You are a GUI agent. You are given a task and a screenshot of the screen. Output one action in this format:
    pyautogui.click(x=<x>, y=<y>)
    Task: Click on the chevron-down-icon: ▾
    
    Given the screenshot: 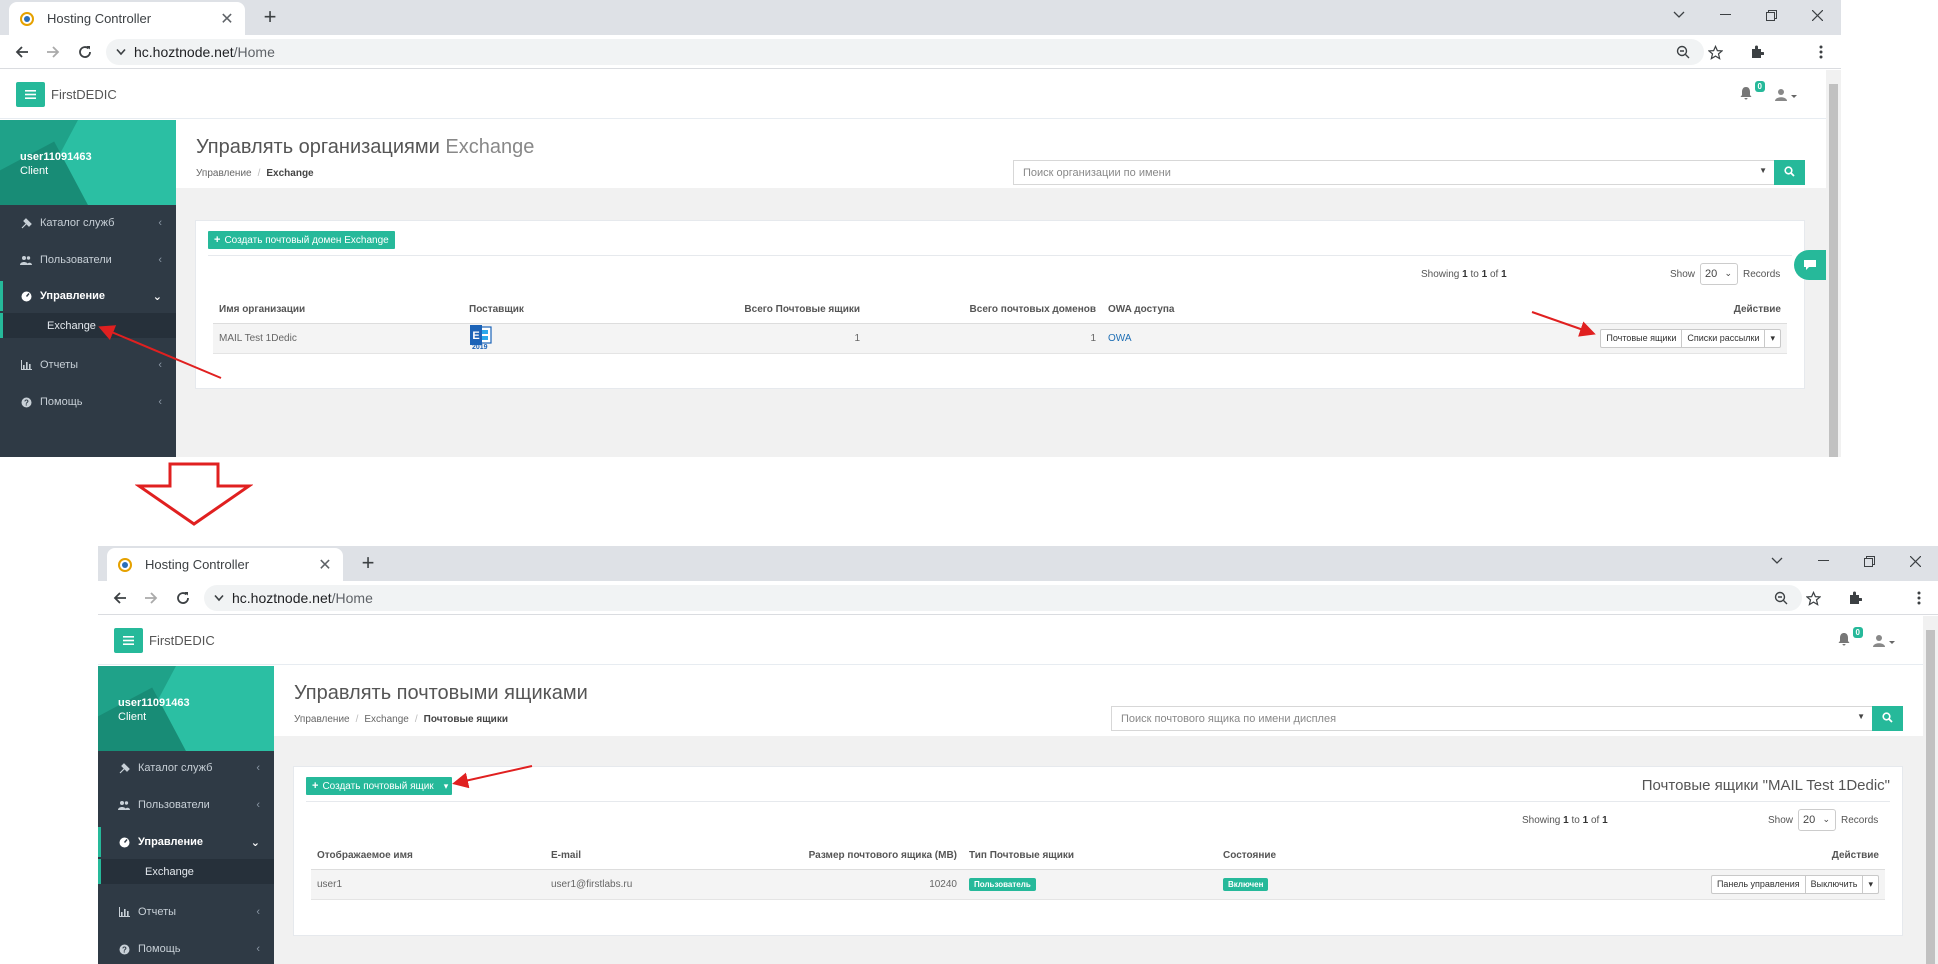 What is the action you would take?
    pyautogui.click(x=446, y=786)
    